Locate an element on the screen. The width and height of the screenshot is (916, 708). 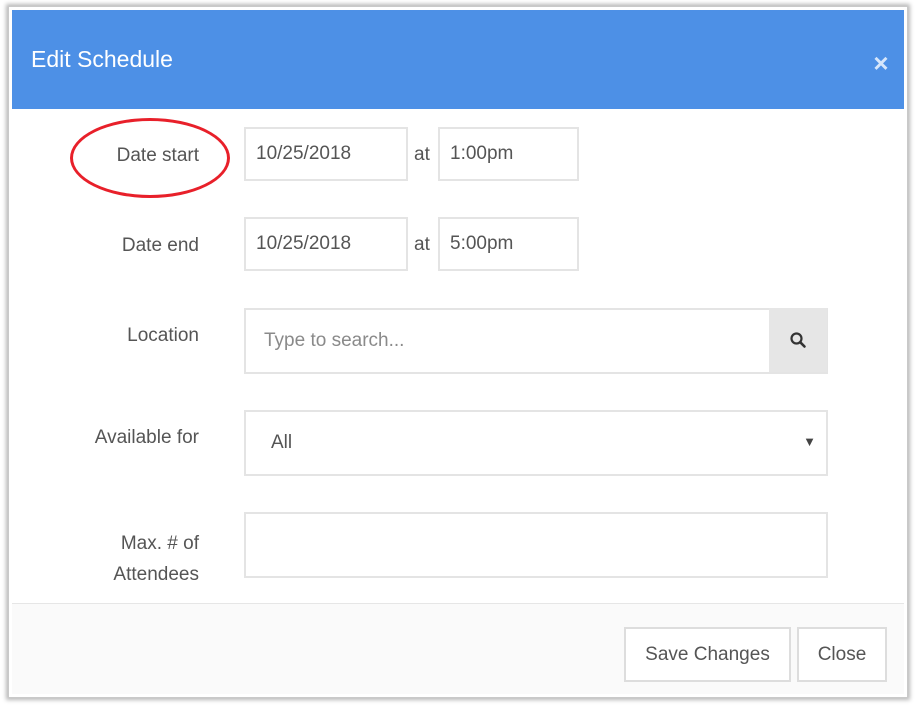
close-icon: × is located at coordinates (881, 63).